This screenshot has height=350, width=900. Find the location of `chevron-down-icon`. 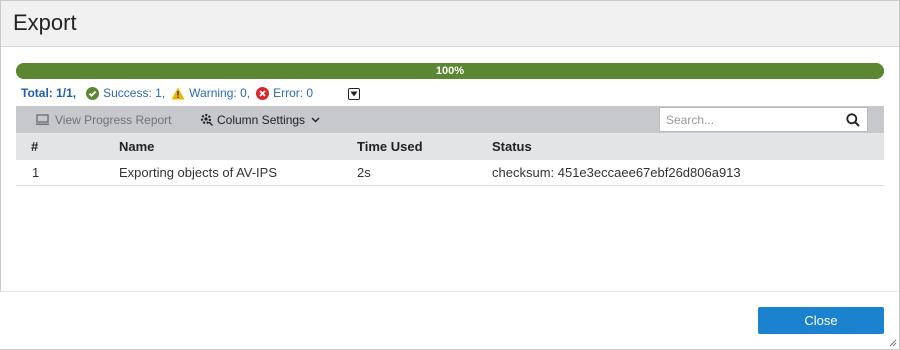

chevron-down-icon is located at coordinates (315, 119).